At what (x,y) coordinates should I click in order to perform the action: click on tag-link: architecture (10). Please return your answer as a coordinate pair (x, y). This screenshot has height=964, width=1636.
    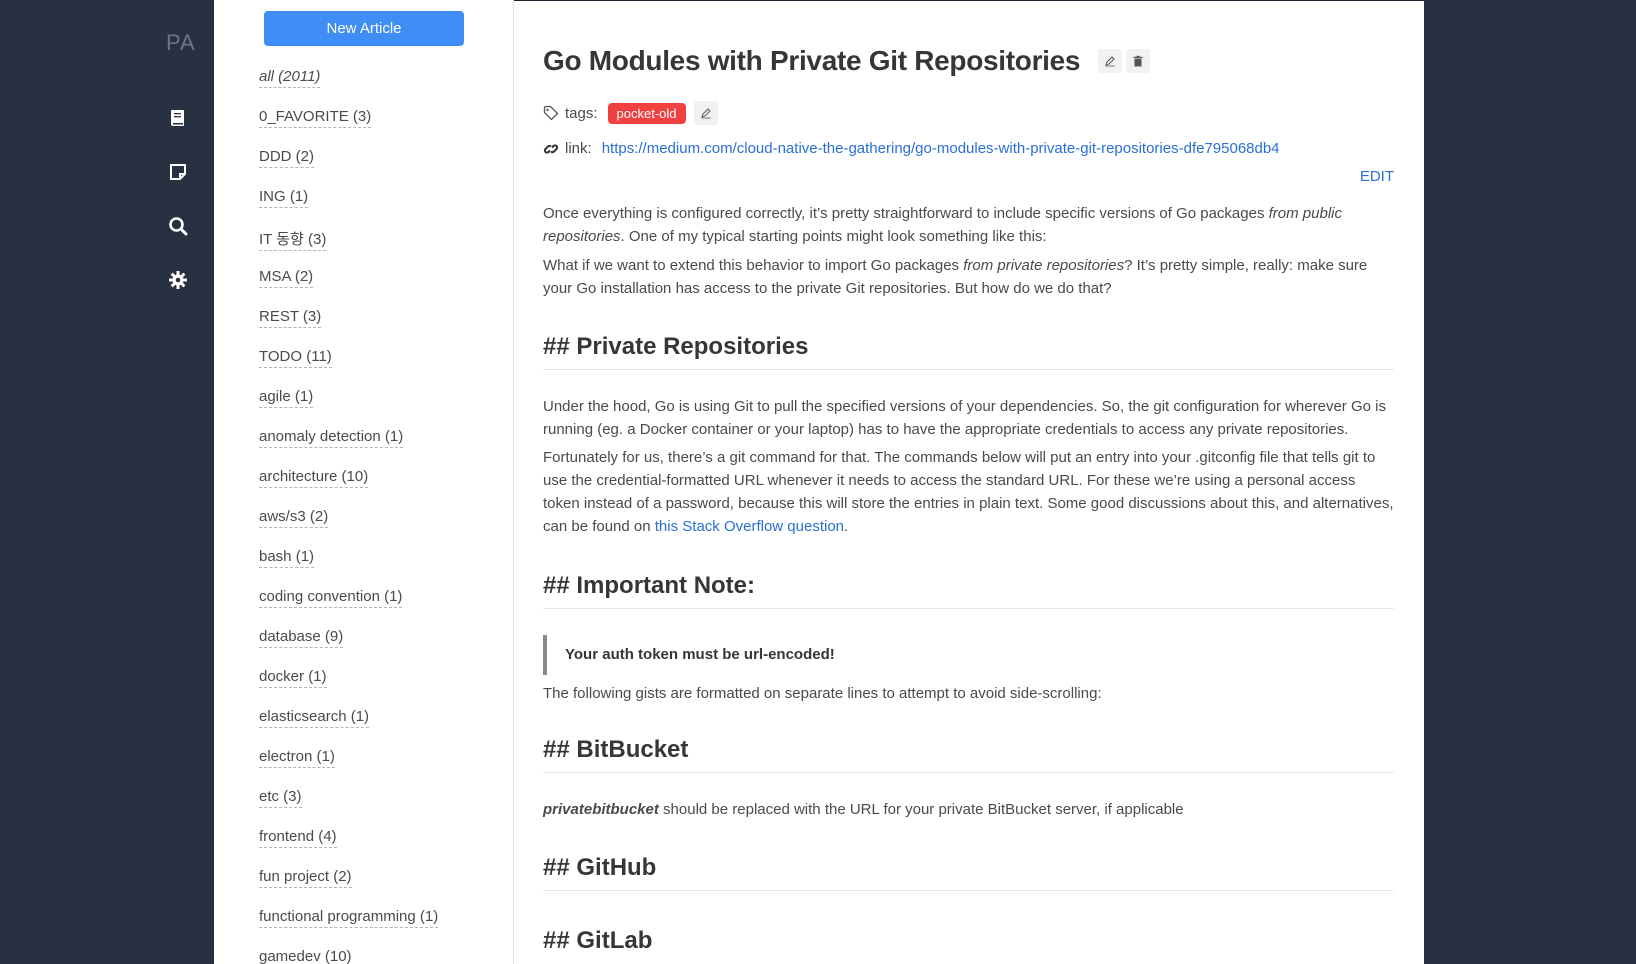
    Looking at the image, I should click on (314, 478).